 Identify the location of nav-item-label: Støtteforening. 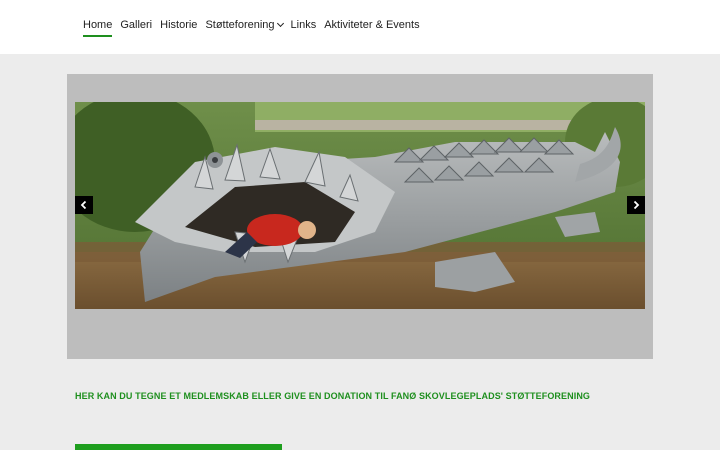
(240, 25).